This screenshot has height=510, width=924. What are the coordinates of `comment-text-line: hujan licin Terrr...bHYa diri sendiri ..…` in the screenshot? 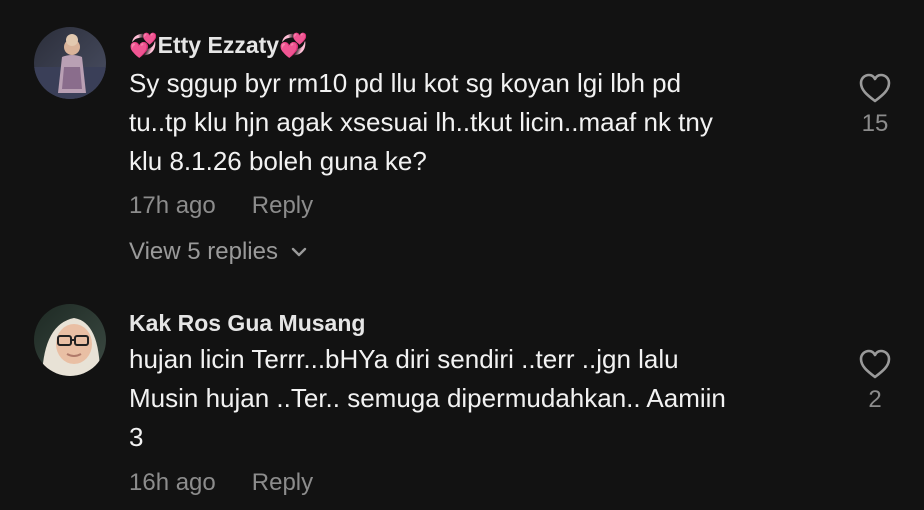 It's located at (404, 359).